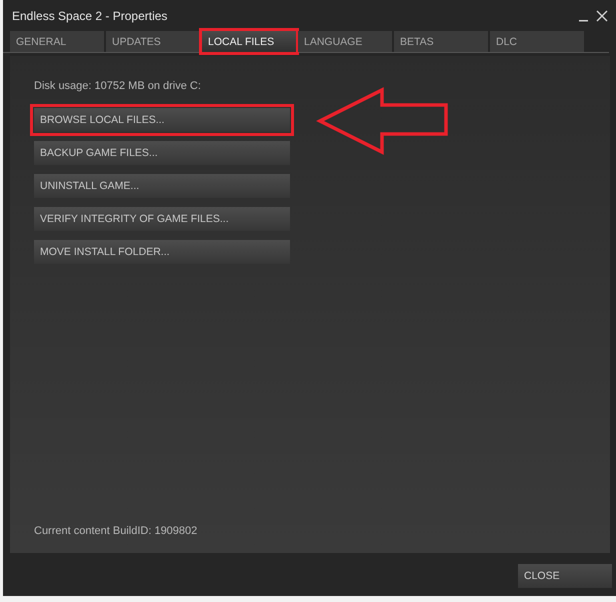 This screenshot has height=602, width=616. Describe the element at coordinates (345, 41) in the screenshot. I see `tab: LANGUAGE` at that location.